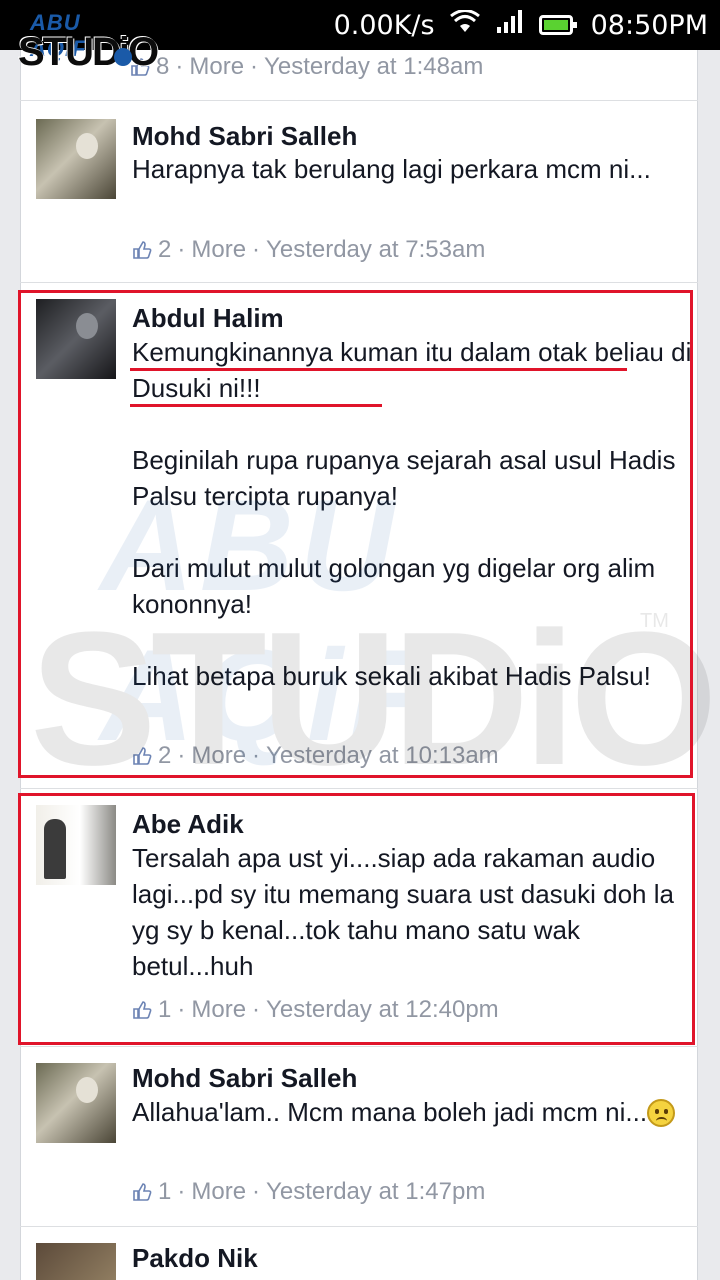  I want to click on comment-author: Pakdo Nik, so click(195, 1258).